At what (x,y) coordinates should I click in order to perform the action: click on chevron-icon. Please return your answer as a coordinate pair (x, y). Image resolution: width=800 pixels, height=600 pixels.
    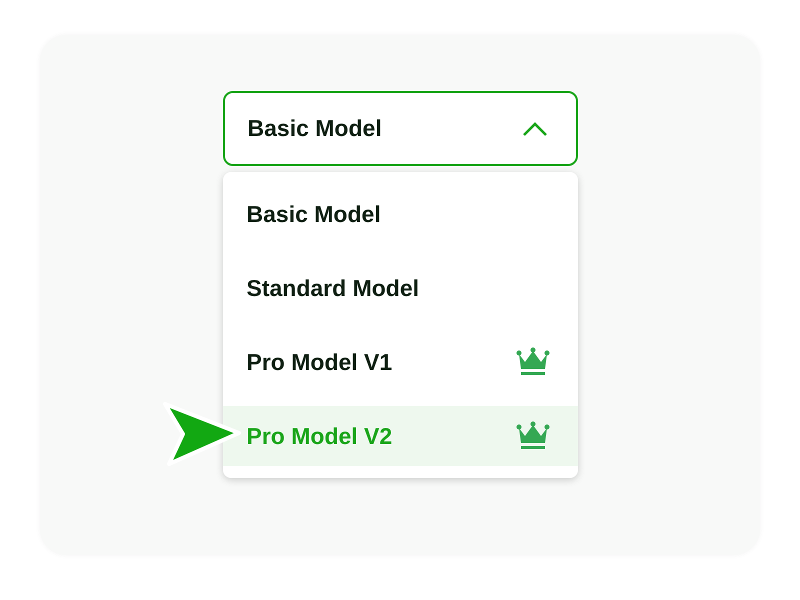
    Looking at the image, I should click on (535, 128).